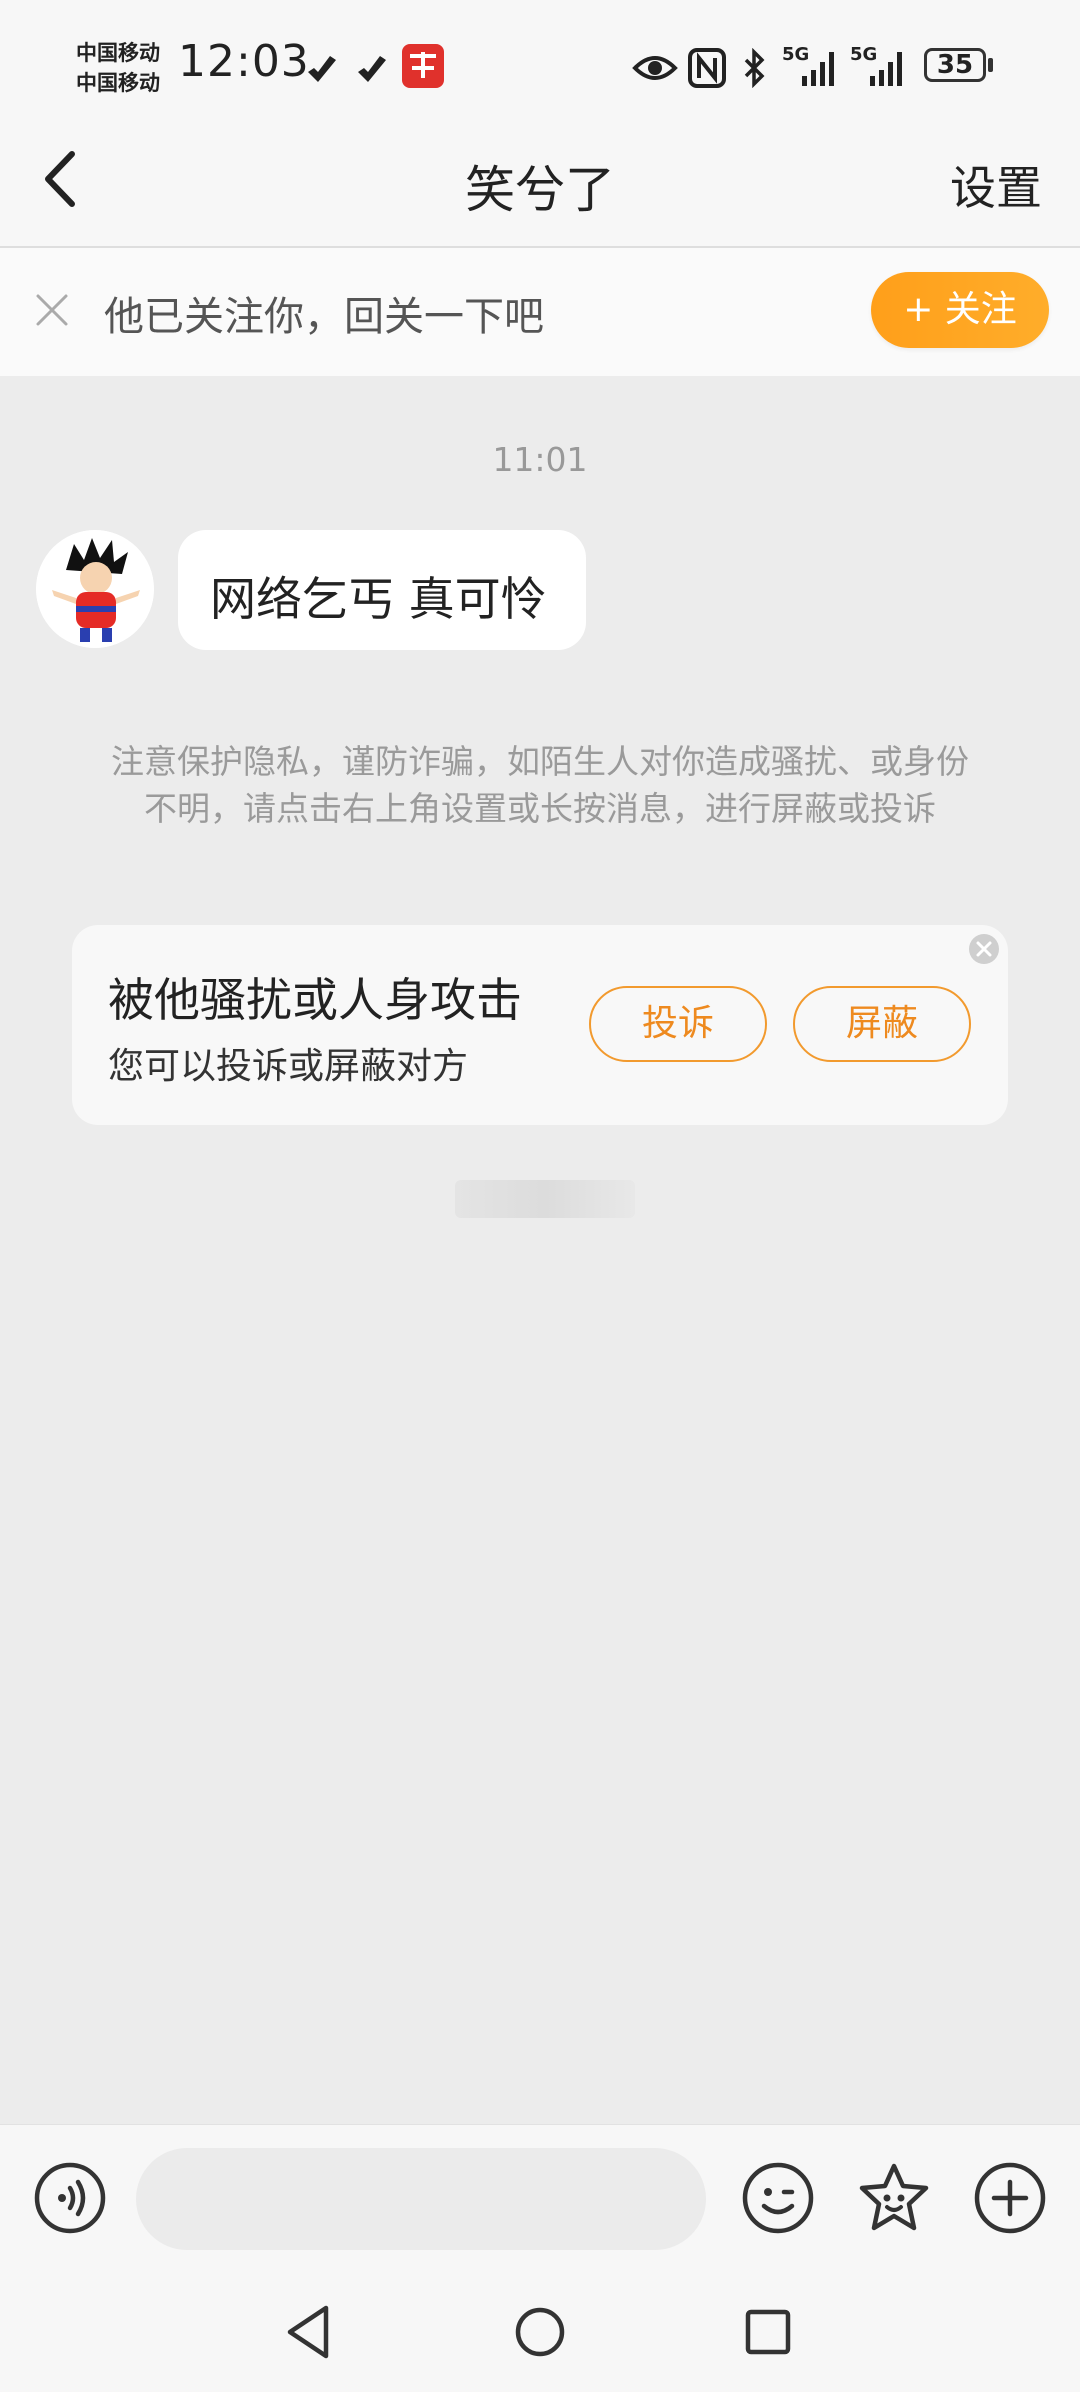 The height and width of the screenshot is (2392, 1080). I want to click on app-badge-icon, so click(423, 66).